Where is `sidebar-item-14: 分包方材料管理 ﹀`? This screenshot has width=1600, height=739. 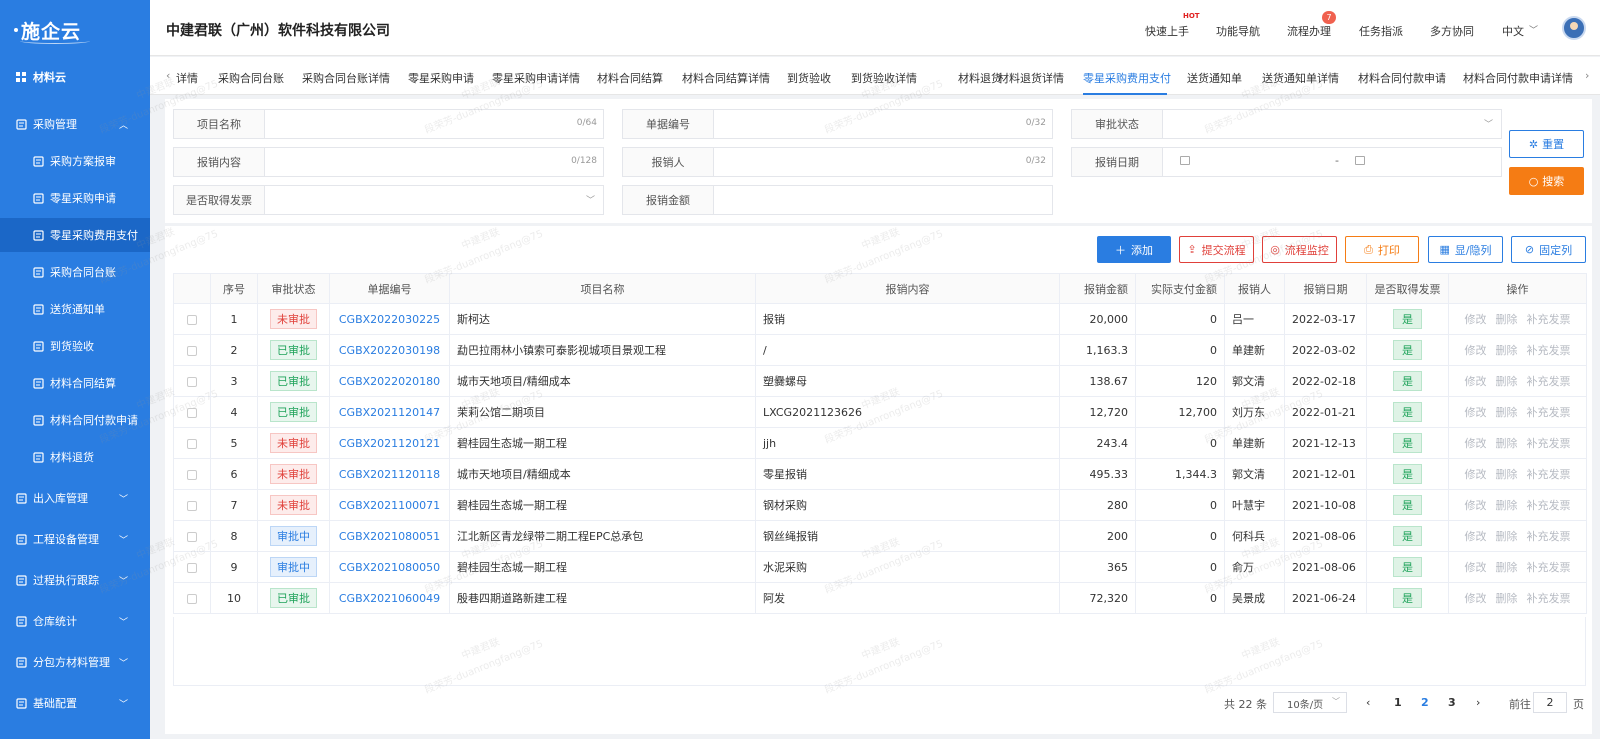 sidebar-item-14: 分包方材料管理 ﹀ is located at coordinates (75, 662).